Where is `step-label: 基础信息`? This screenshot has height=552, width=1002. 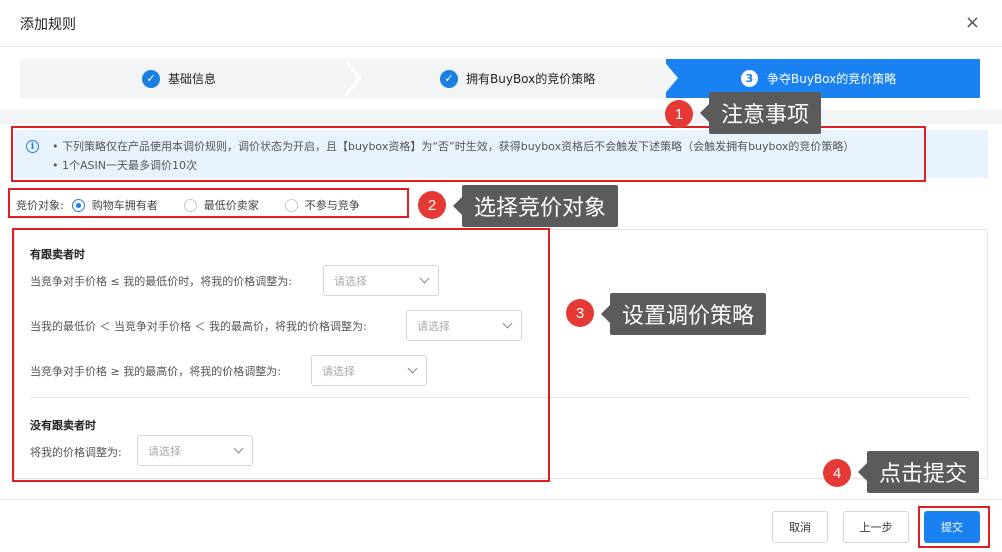 step-label: 基础信息 is located at coordinates (192, 79).